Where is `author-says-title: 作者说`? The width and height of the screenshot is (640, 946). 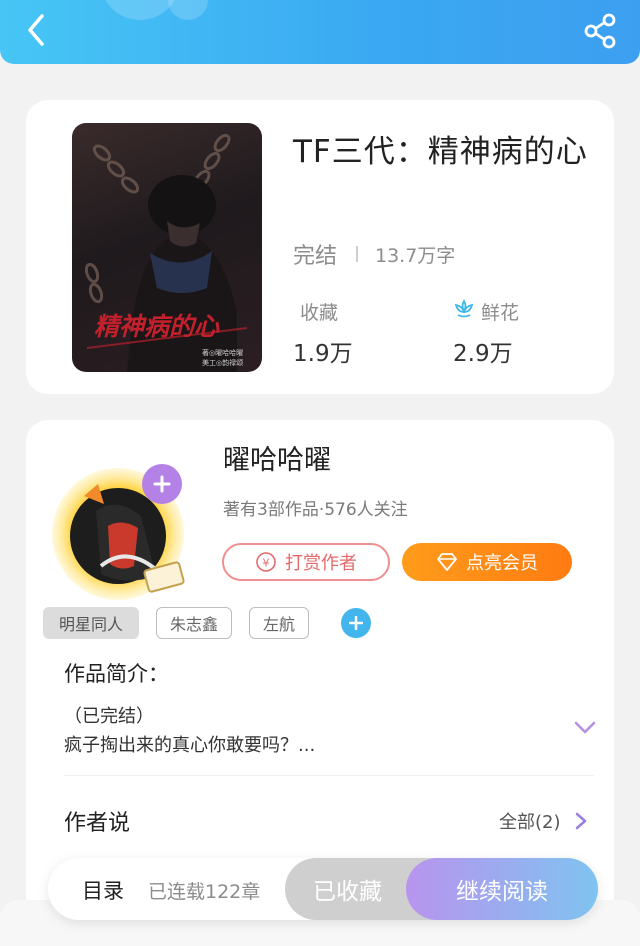
author-says-title: 作者说 is located at coordinates (97, 823).